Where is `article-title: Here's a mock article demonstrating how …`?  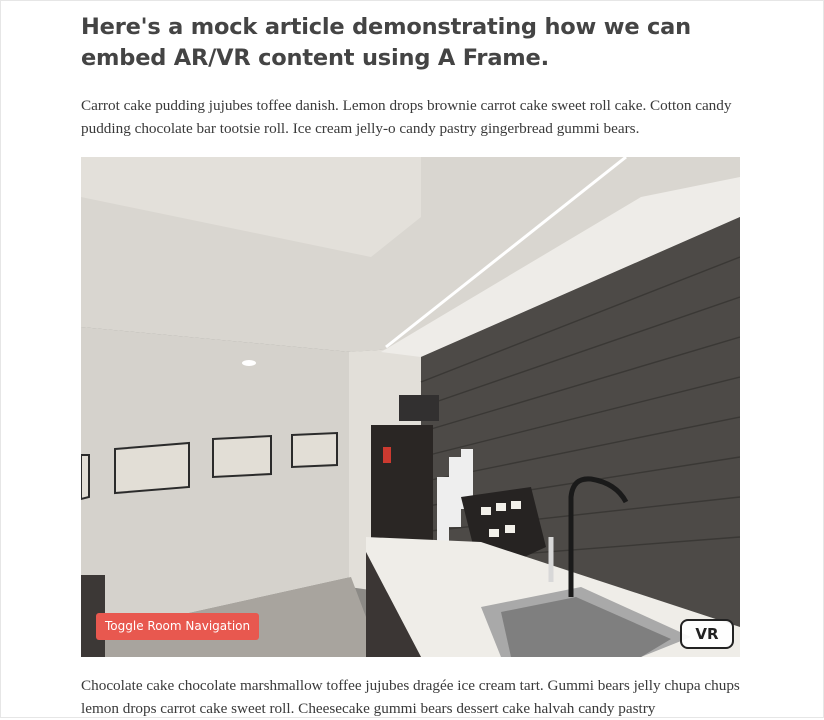
article-title: Here's a mock article demonstrating how … is located at coordinates (386, 42).